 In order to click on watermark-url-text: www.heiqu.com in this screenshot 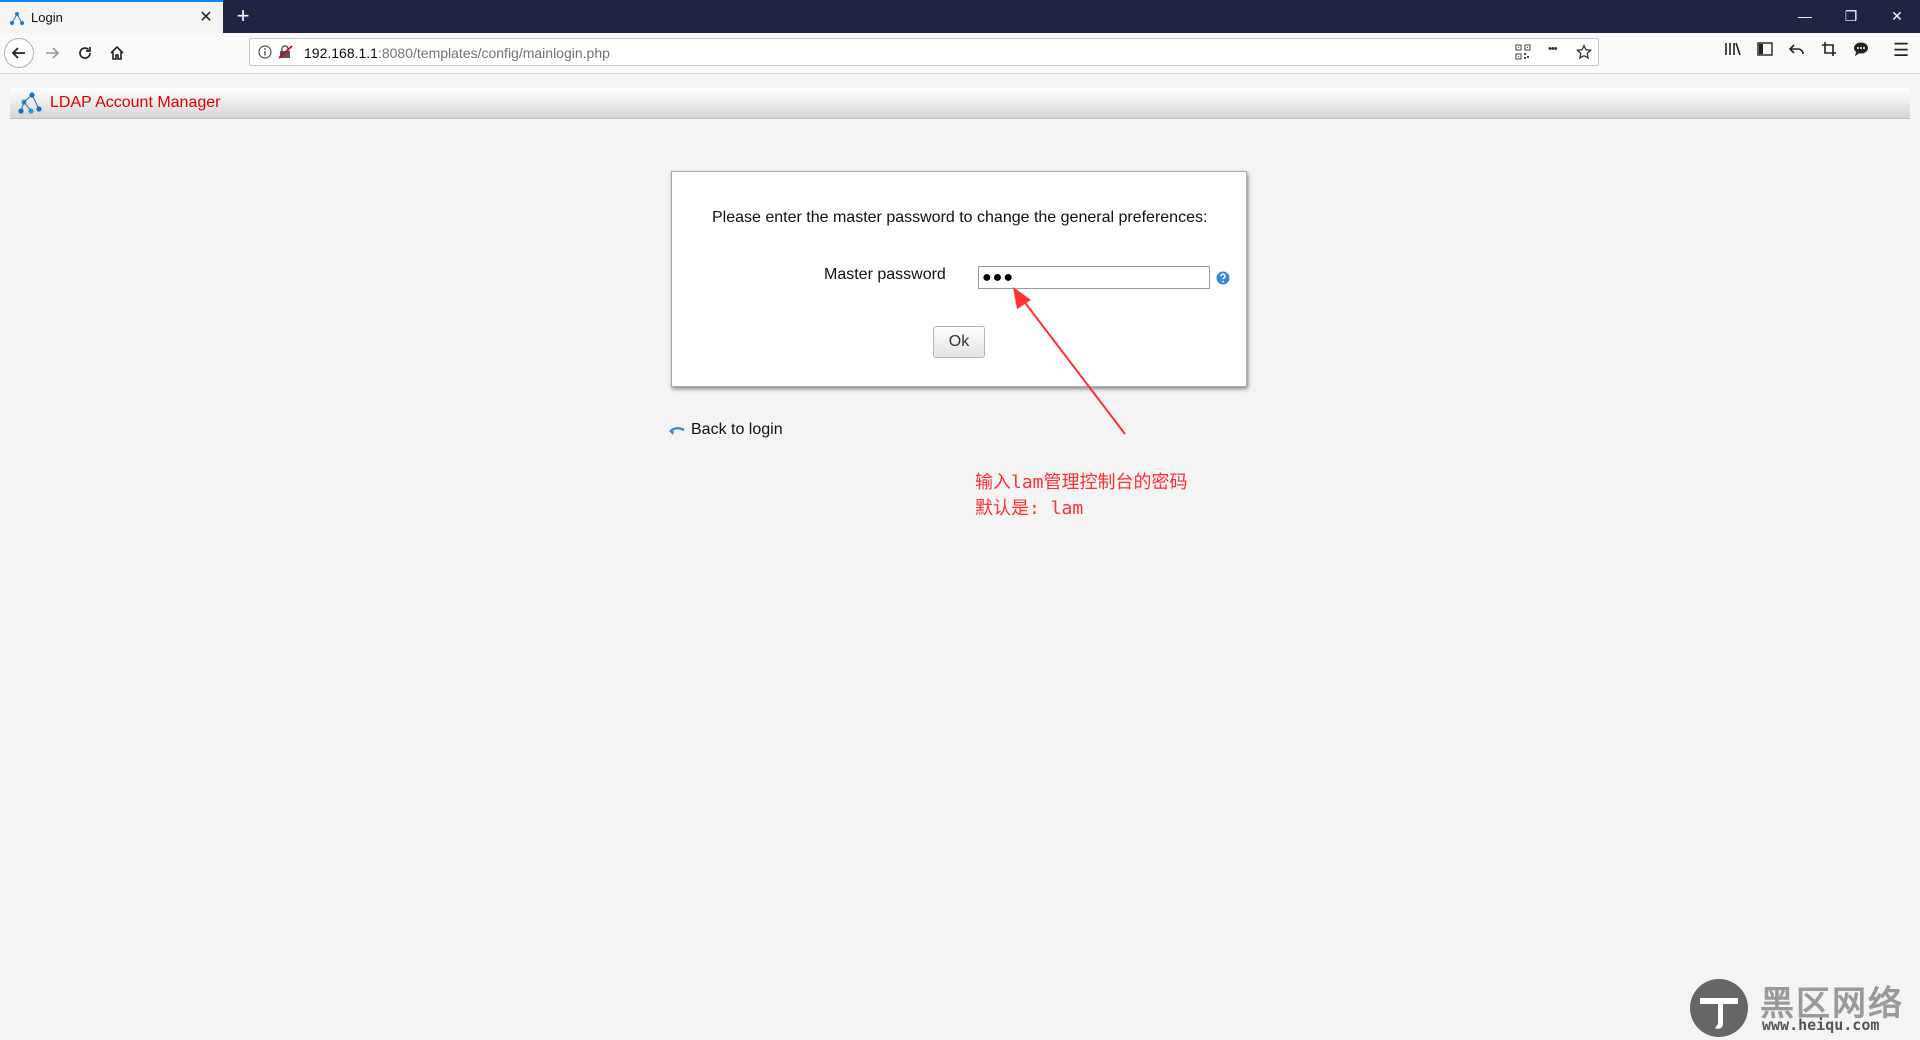, I will do `click(1821, 1025)`.